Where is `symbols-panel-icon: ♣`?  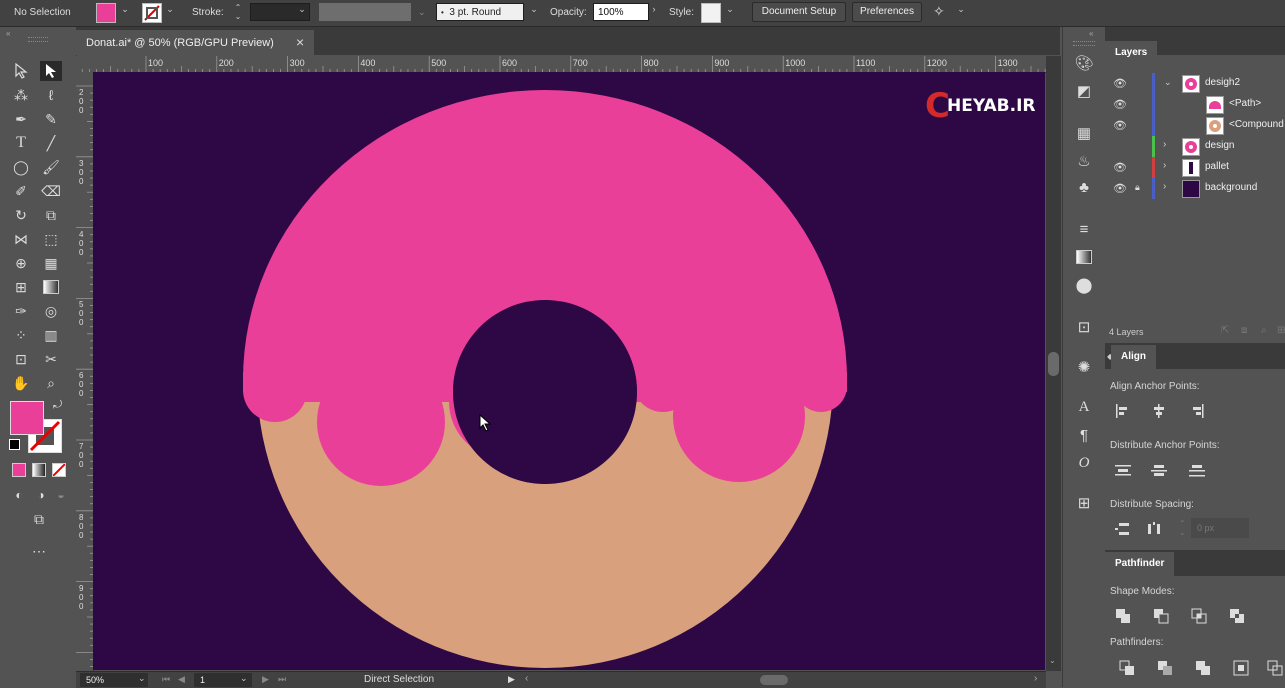
symbols-panel-icon: ♣ is located at coordinates (1084, 187).